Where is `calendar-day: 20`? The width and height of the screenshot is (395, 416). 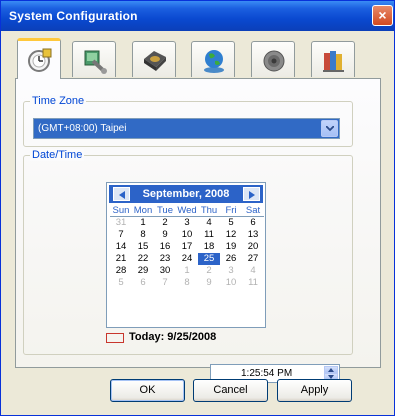
calendar-day: 20 is located at coordinates (253, 247).